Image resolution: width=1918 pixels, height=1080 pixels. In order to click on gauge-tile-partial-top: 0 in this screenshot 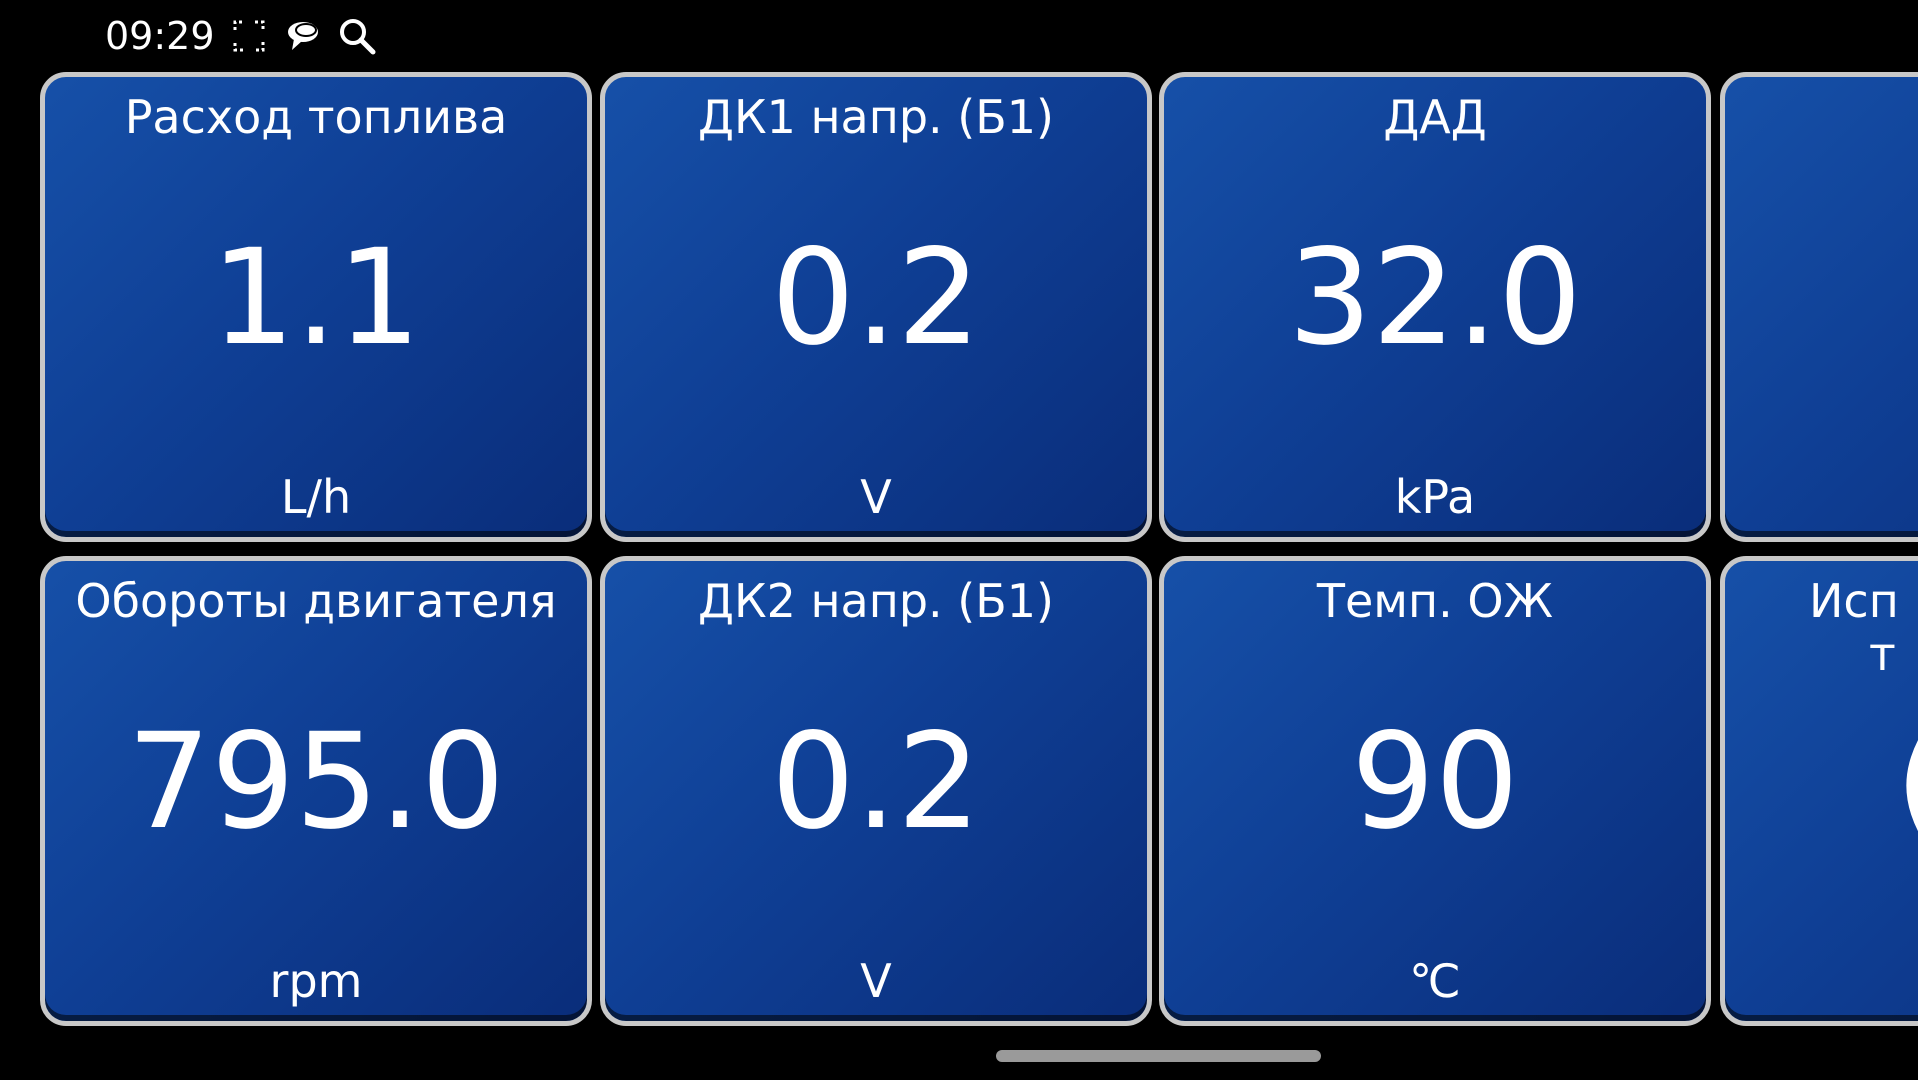, I will do `click(1819, 307)`.